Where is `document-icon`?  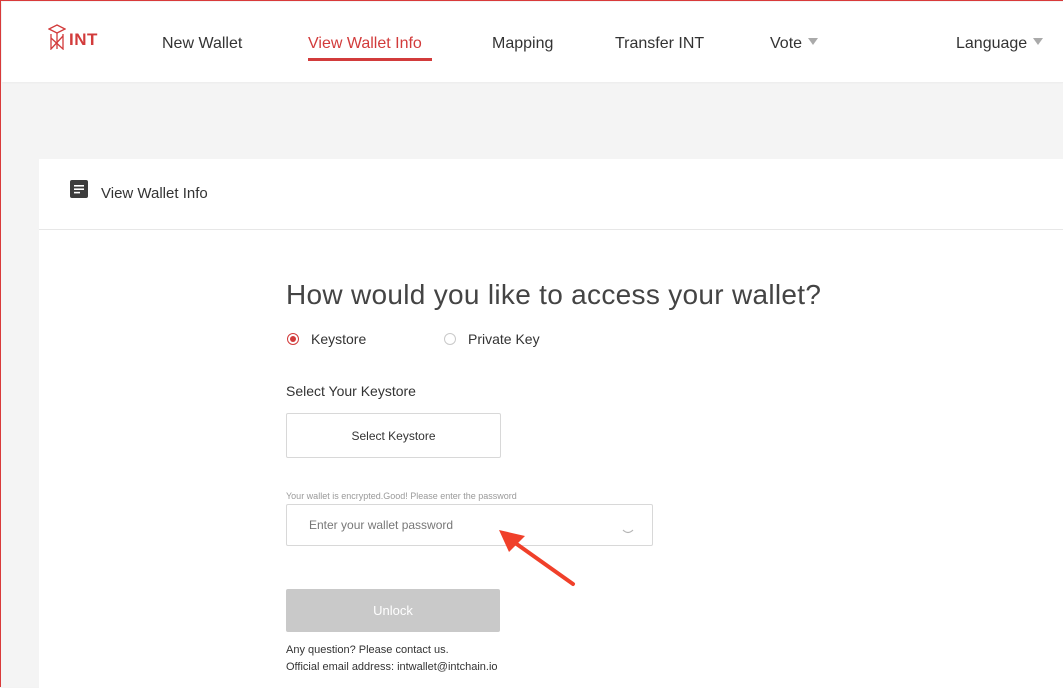 document-icon is located at coordinates (79, 191).